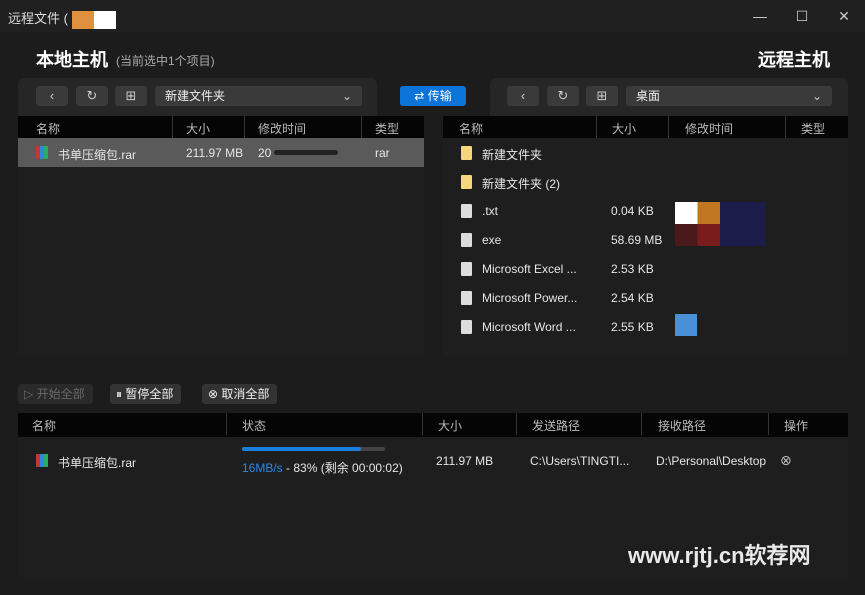  What do you see at coordinates (632, 298) in the screenshot?
I see `file-size: 2.54 KB` at bounding box center [632, 298].